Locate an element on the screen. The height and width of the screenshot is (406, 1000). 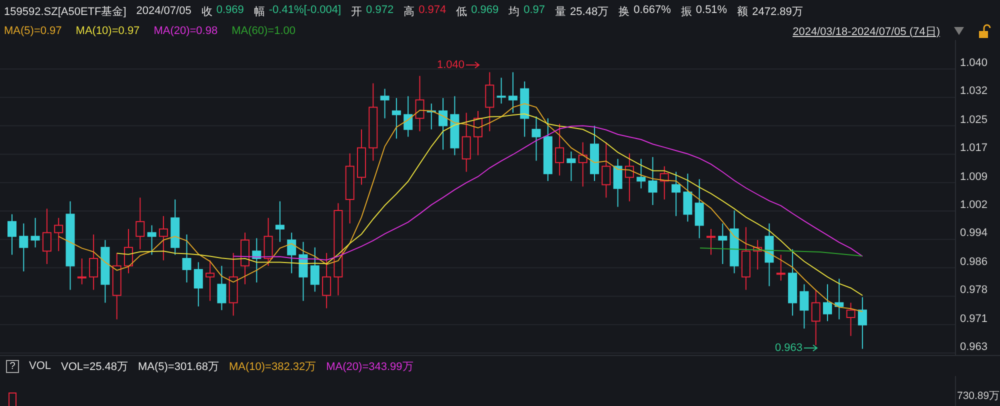
stat-label: 均 is located at coordinates (514, 11).